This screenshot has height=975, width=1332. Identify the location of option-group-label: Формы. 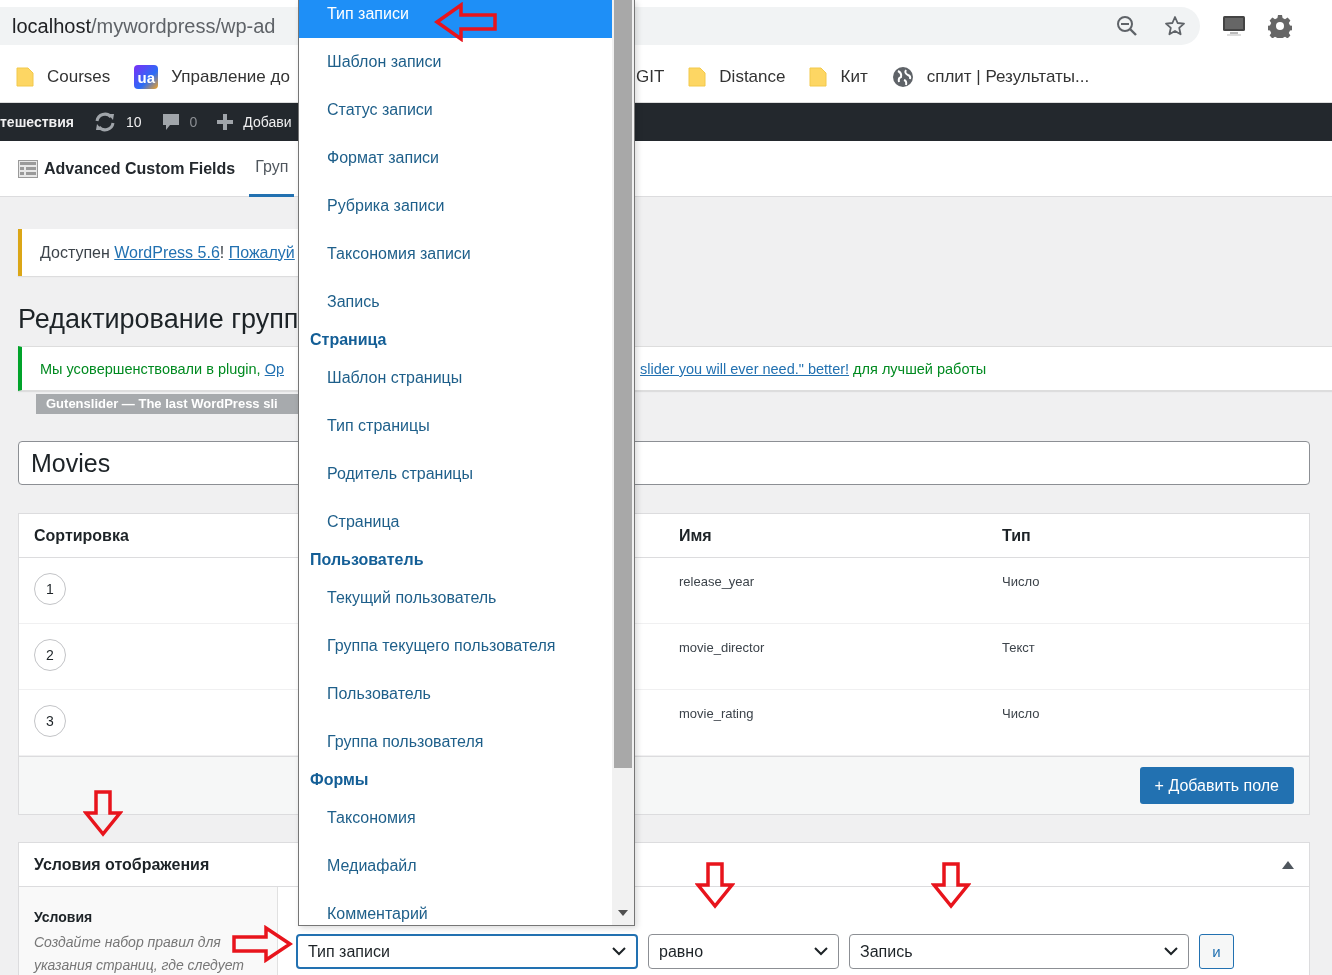
(339, 780).